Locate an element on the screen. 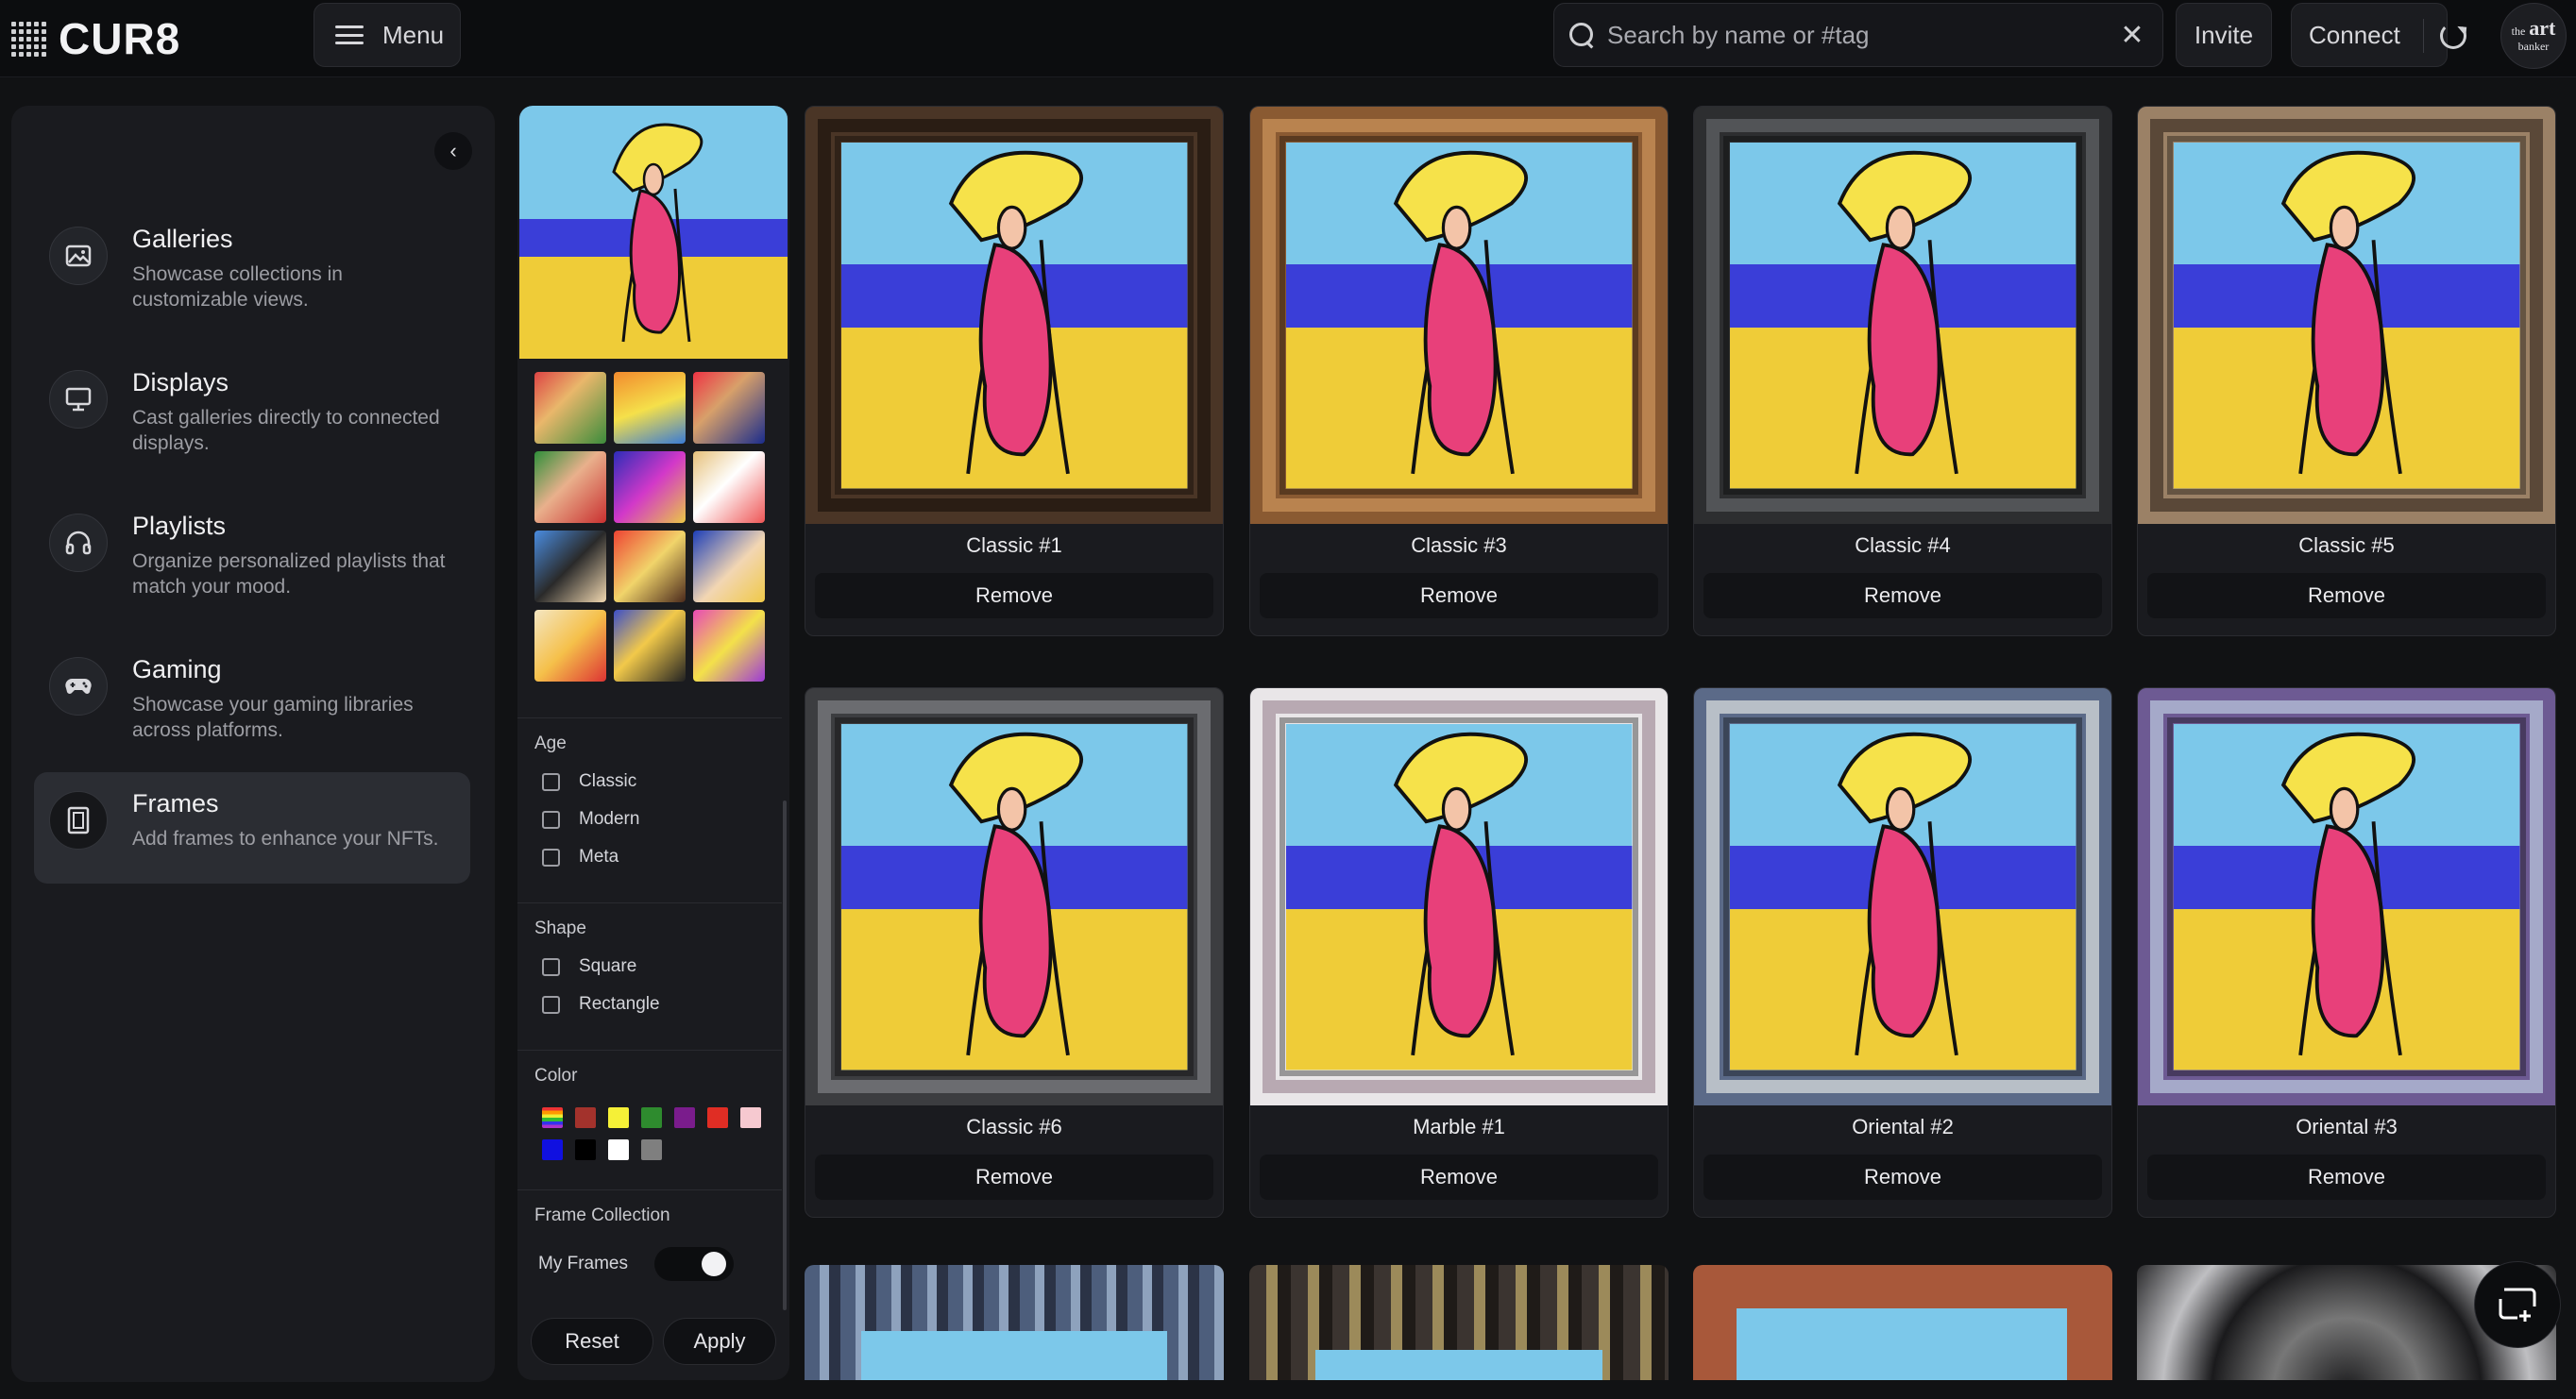 Image resolution: width=2576 pixels, height=1399 pixels. selected-nft-preview is located at coordinates (653, 232).